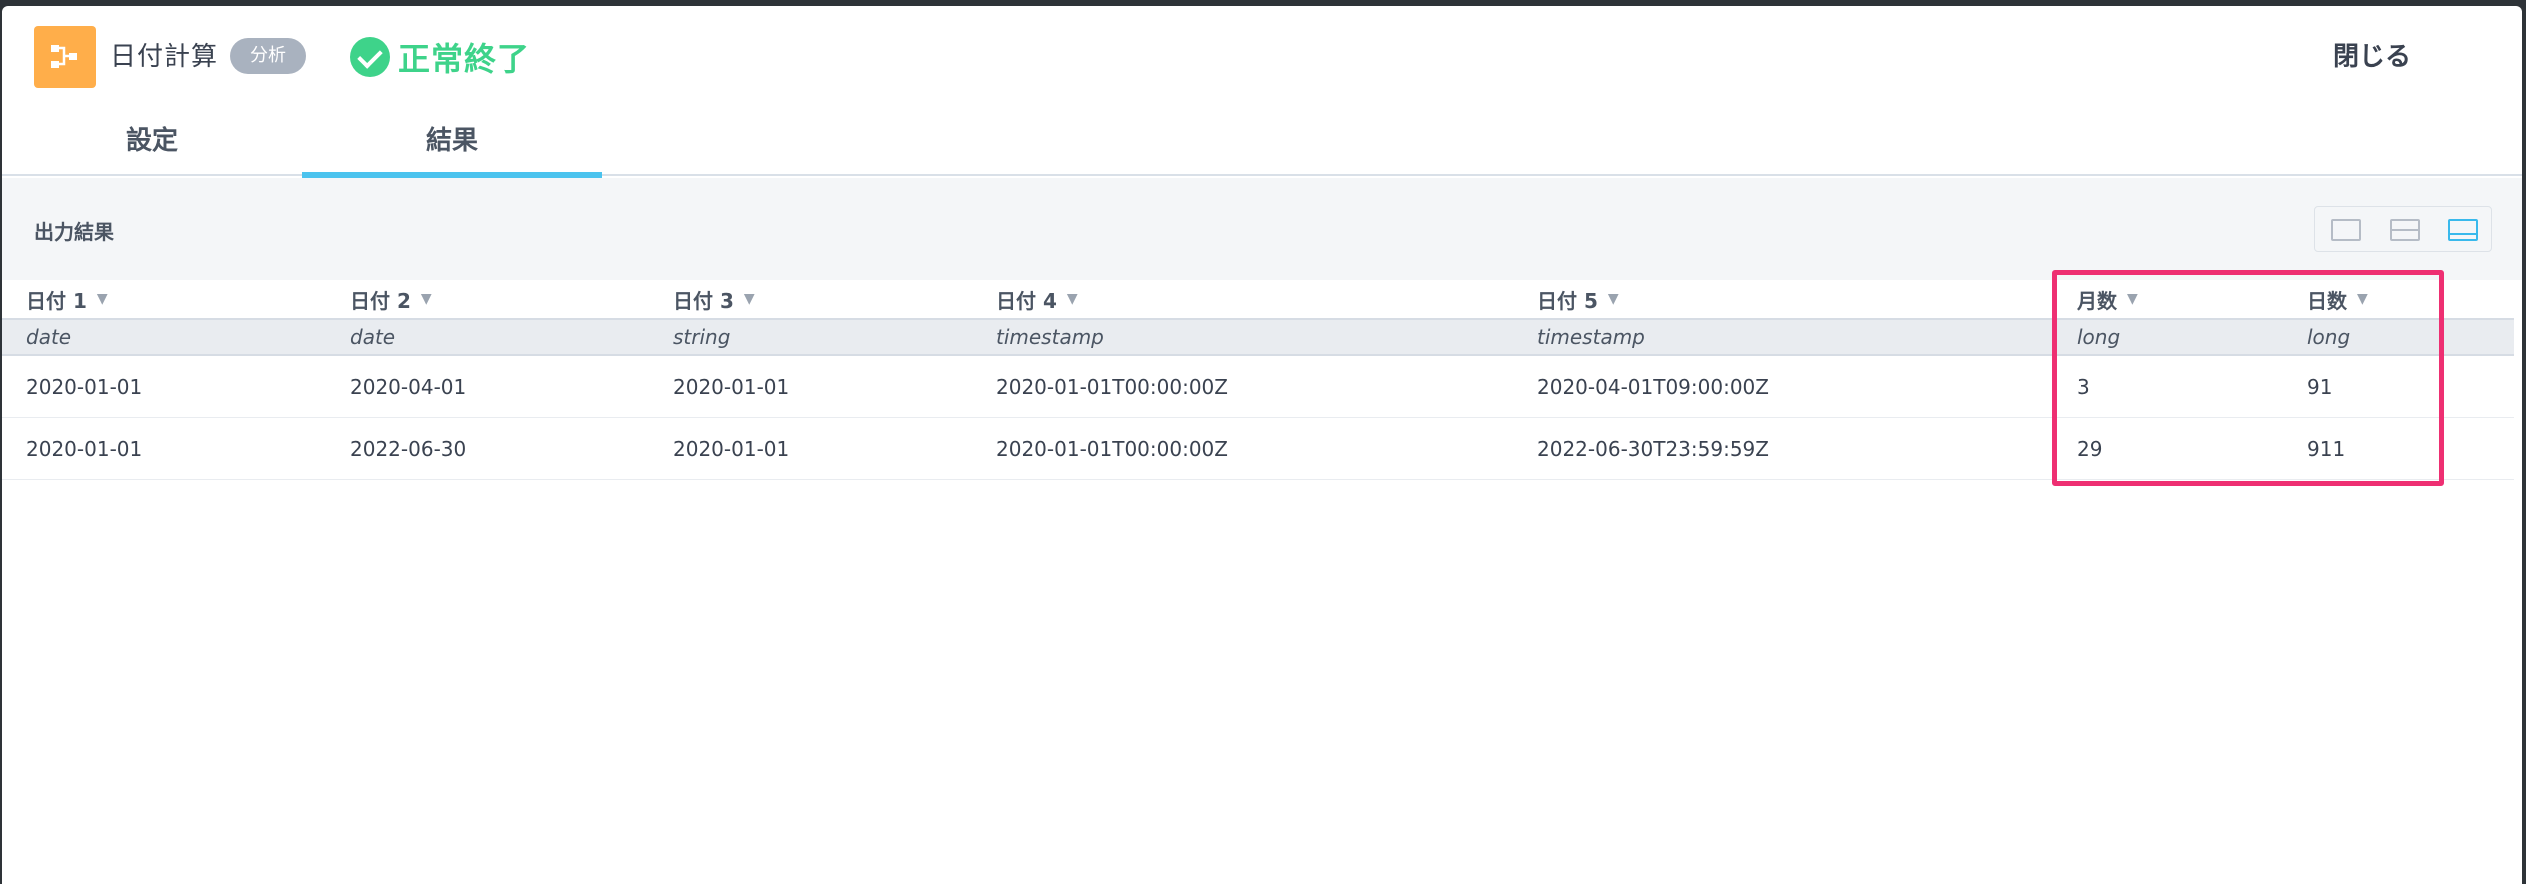 The height and width of the screenshot is (884, 2526). I want to click on column-name: 日付 2, so click(380, 300).